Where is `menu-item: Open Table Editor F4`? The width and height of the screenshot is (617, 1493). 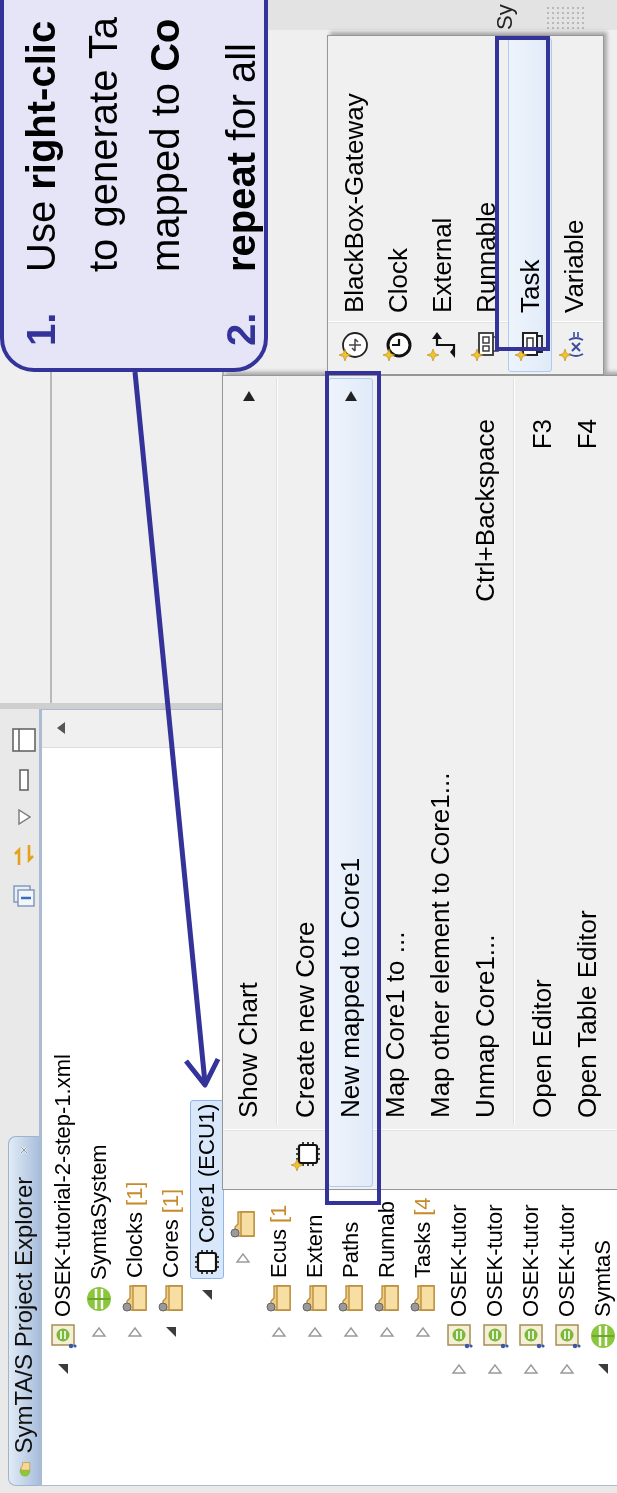 menu-item: Open Table Editor F4 is located at coordinates (587, 782).